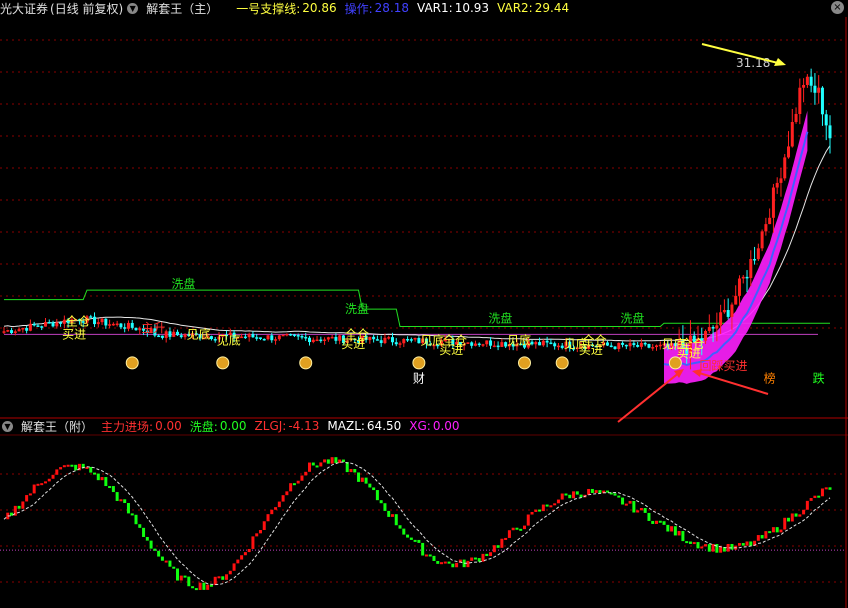 This screenshot has height=608, width=848. What do you see at coordinates (649, 397) in the screenshot?
I see `buy-arrow` at bounding box center [649, 397].